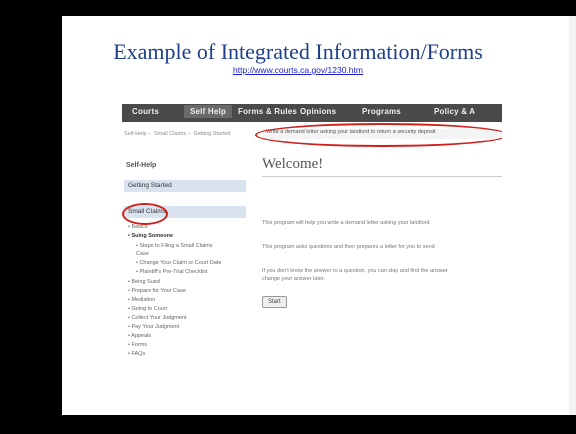 The image size is (576, 434). What do you see at coordinates (293, 164) in the screenshot?
I see `page-title: Welcome!` at bounding box center [293, 164].